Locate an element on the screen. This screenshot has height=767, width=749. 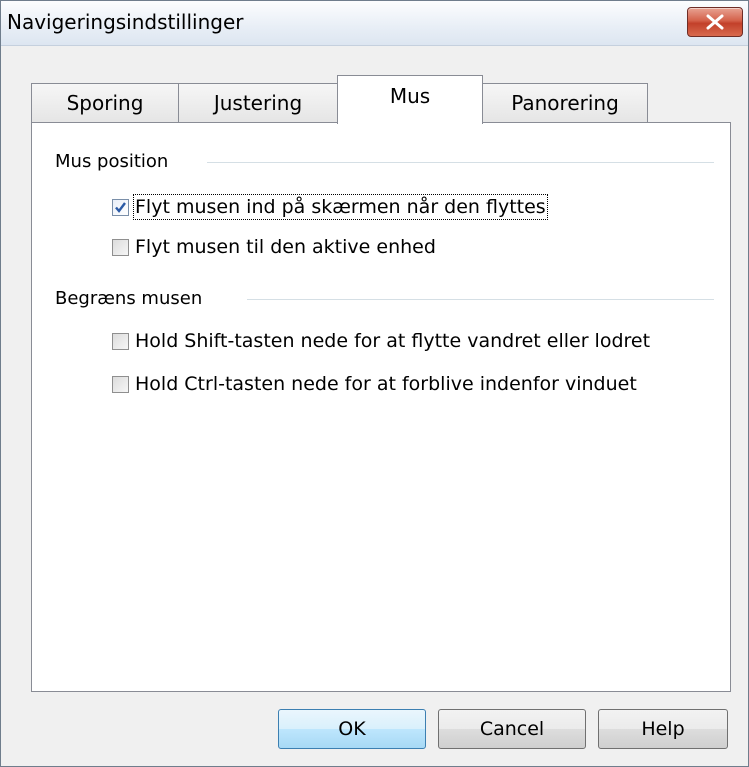
checkbox-checked is located at coordinates (120, 207).